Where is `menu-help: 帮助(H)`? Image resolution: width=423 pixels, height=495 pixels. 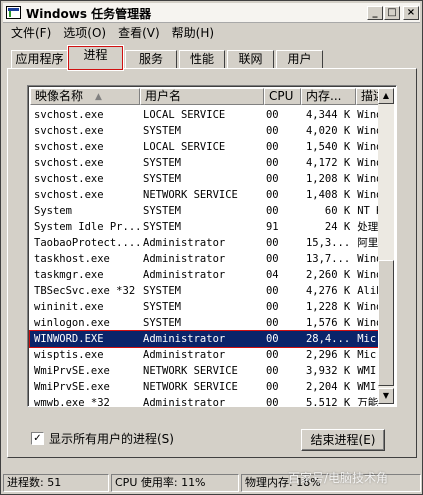
menu-help: 帮助(H) is located at coordinates (193, 33).